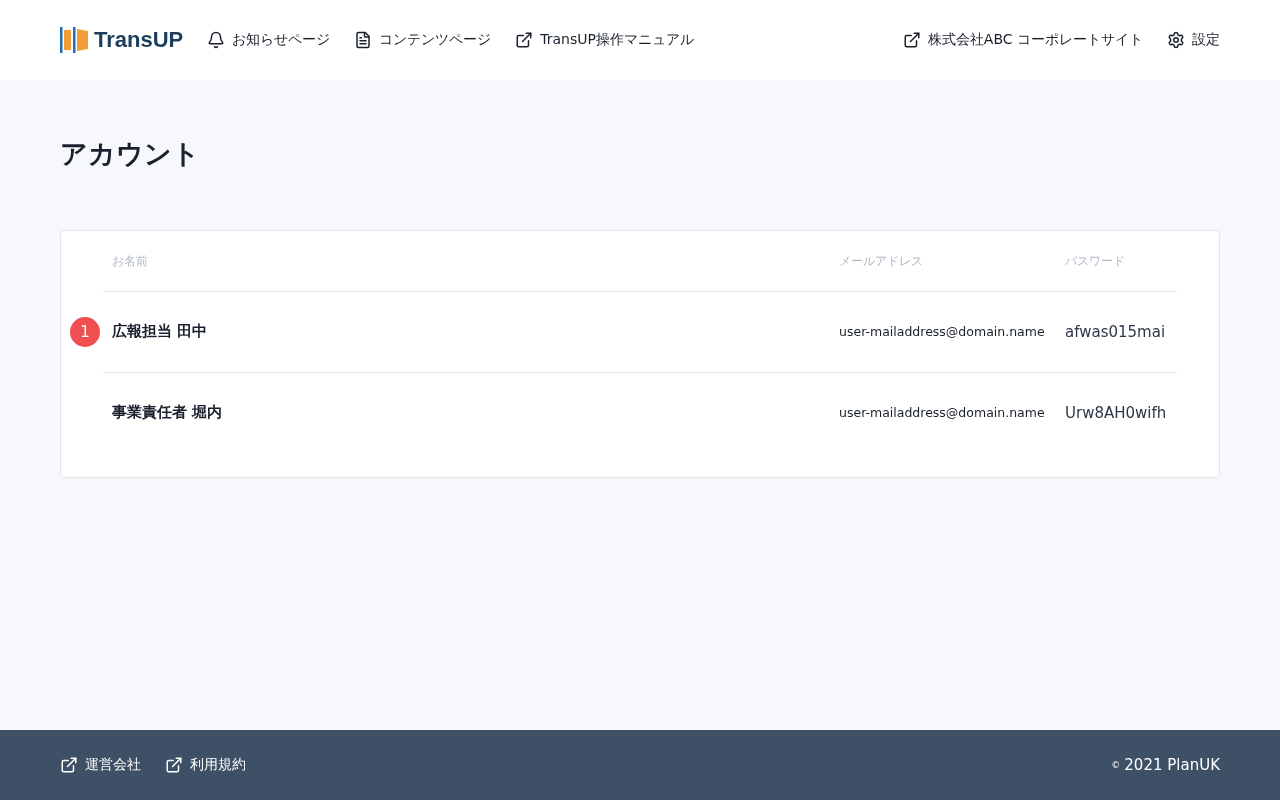 This screenshot has height=800, width=1280. I want to click on copyright-mark: ©, so click(1116, 765).